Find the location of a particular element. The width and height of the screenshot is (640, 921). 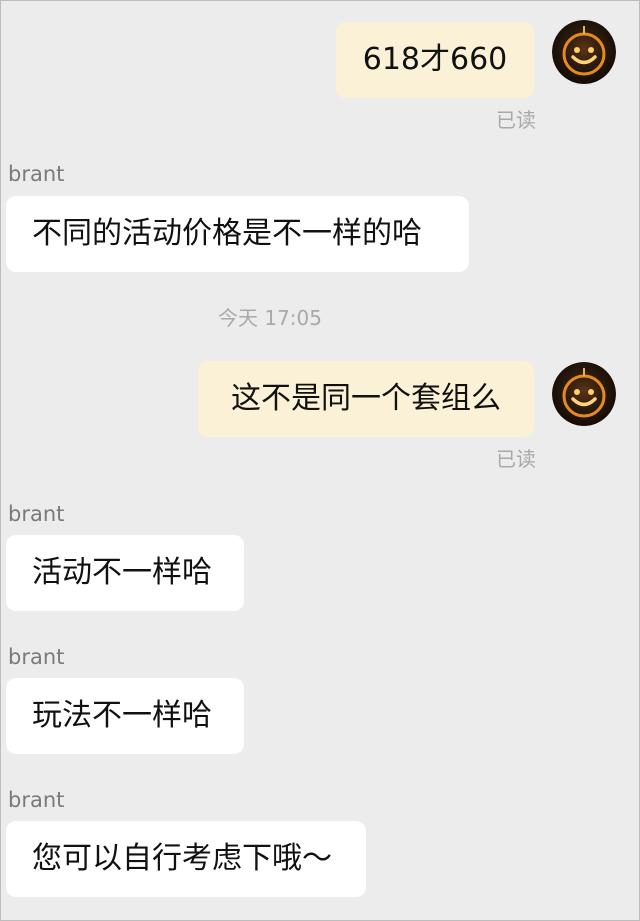

message-text: 这不是同一个套组么 is located at coordinates (366, 398).